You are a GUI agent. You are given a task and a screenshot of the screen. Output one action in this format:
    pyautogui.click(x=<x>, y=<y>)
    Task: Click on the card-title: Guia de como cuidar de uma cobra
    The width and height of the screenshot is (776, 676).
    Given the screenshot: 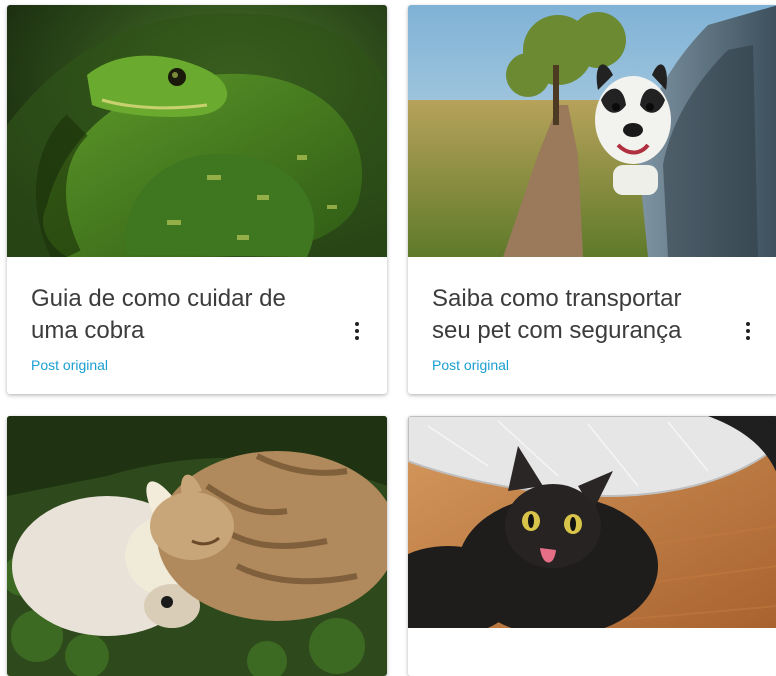 What is the action you would take?
    pyautogui.click(x=158, y=314)
    